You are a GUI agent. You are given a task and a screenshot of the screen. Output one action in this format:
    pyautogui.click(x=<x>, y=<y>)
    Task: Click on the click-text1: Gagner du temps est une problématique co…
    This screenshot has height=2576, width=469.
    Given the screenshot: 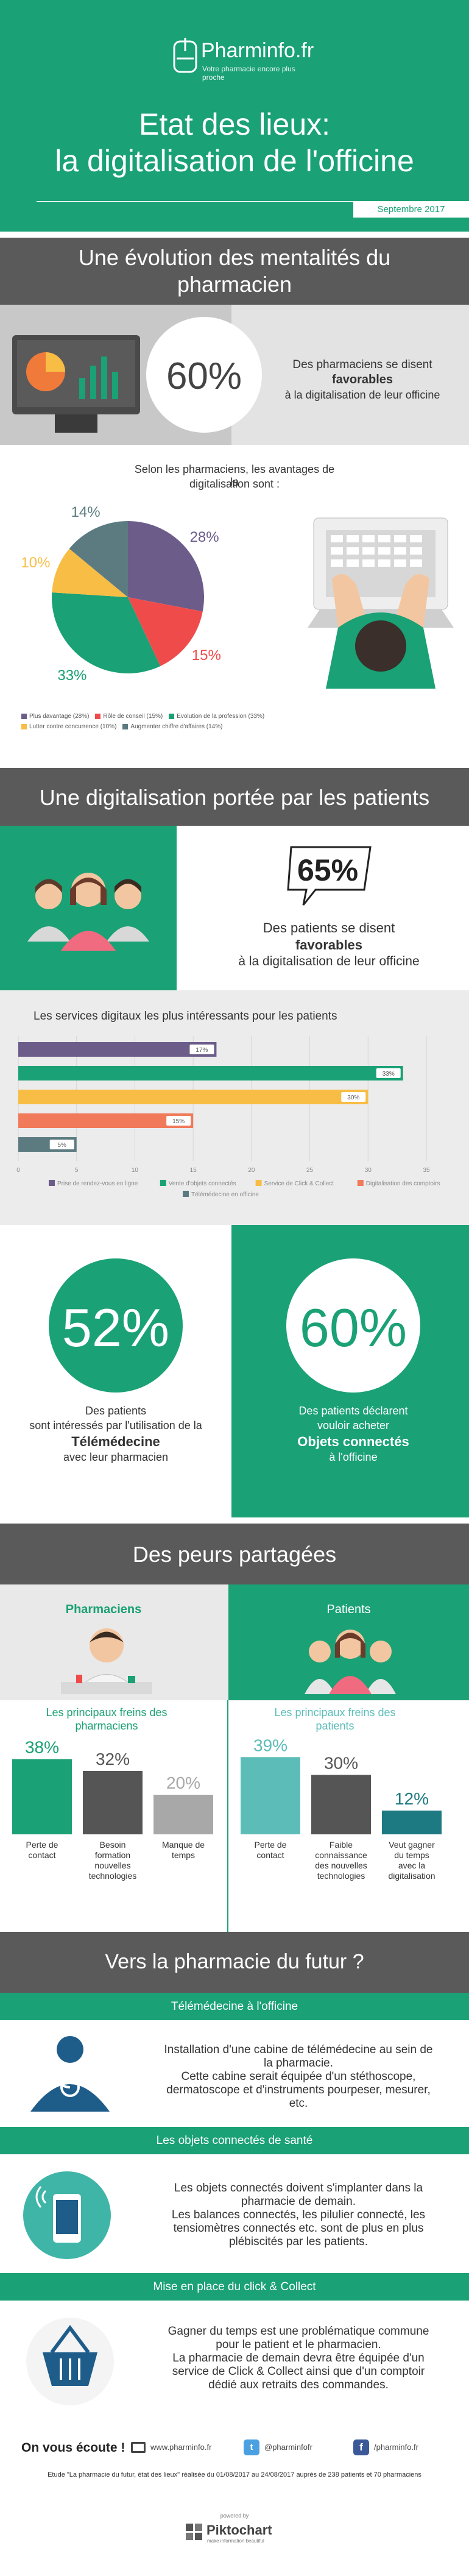 What is the action you would take?
    pyautogui.click(x=299, y=2331)
    